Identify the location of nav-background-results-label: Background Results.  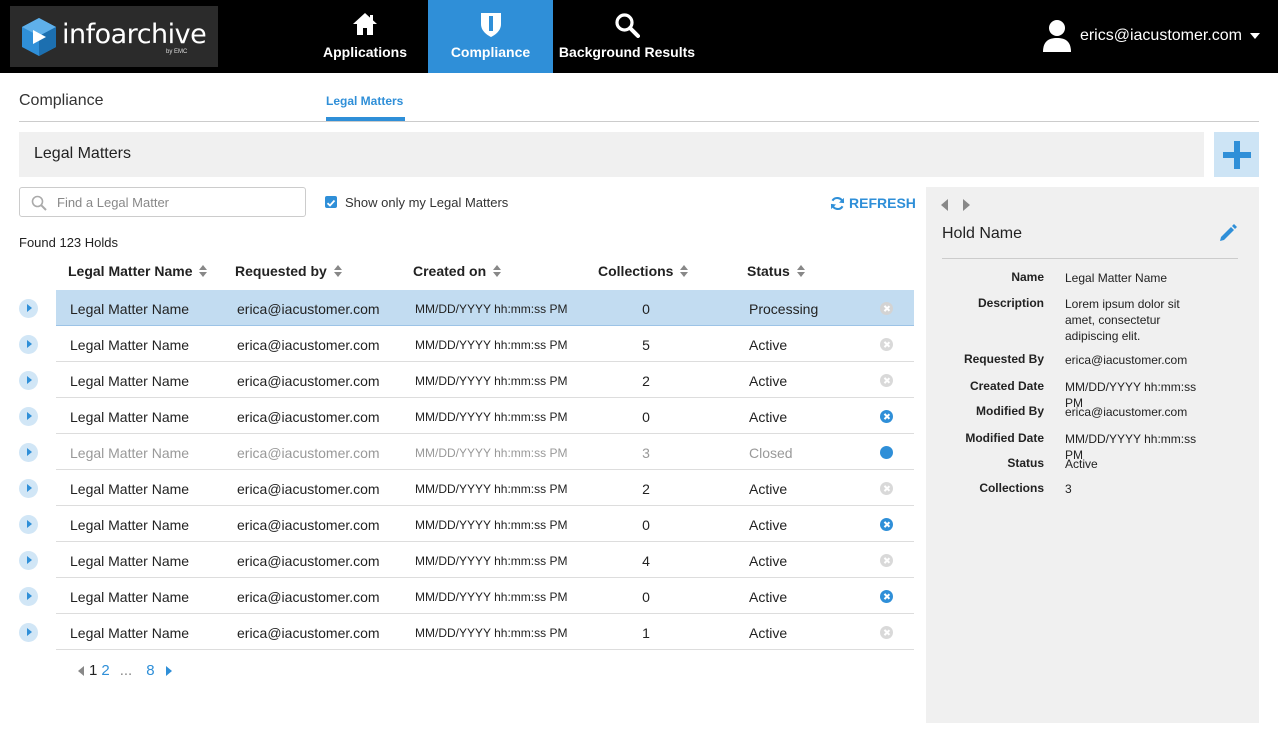
(627, 52).